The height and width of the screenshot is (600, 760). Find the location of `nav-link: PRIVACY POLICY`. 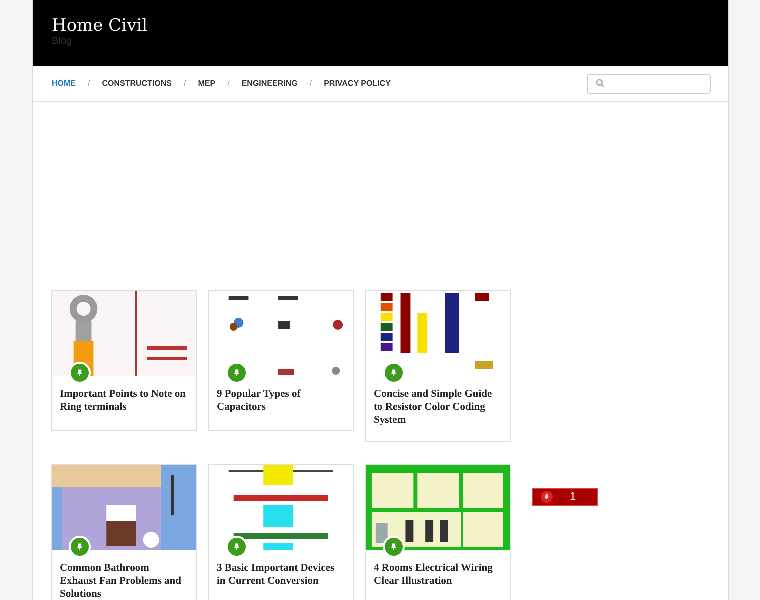

nav-link: PRIVACY POLICY is located at coordinates (357, 83).